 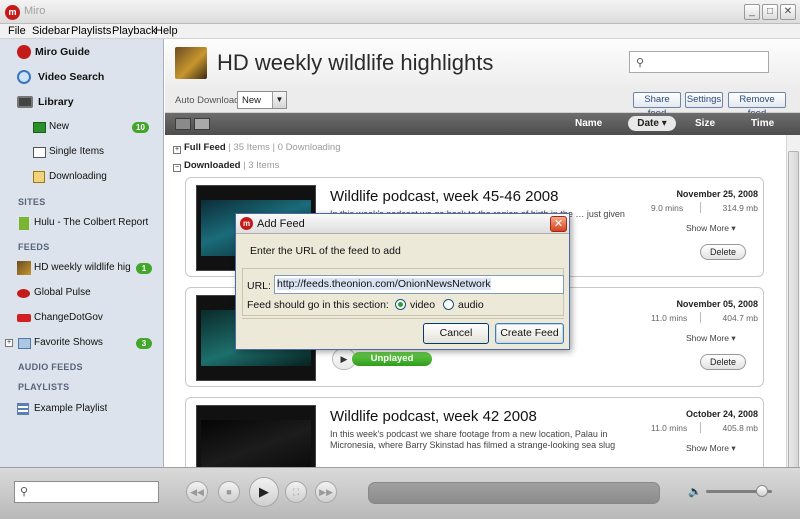 I want to click on list-view-toggle-icon, so click(x=183, y=124).